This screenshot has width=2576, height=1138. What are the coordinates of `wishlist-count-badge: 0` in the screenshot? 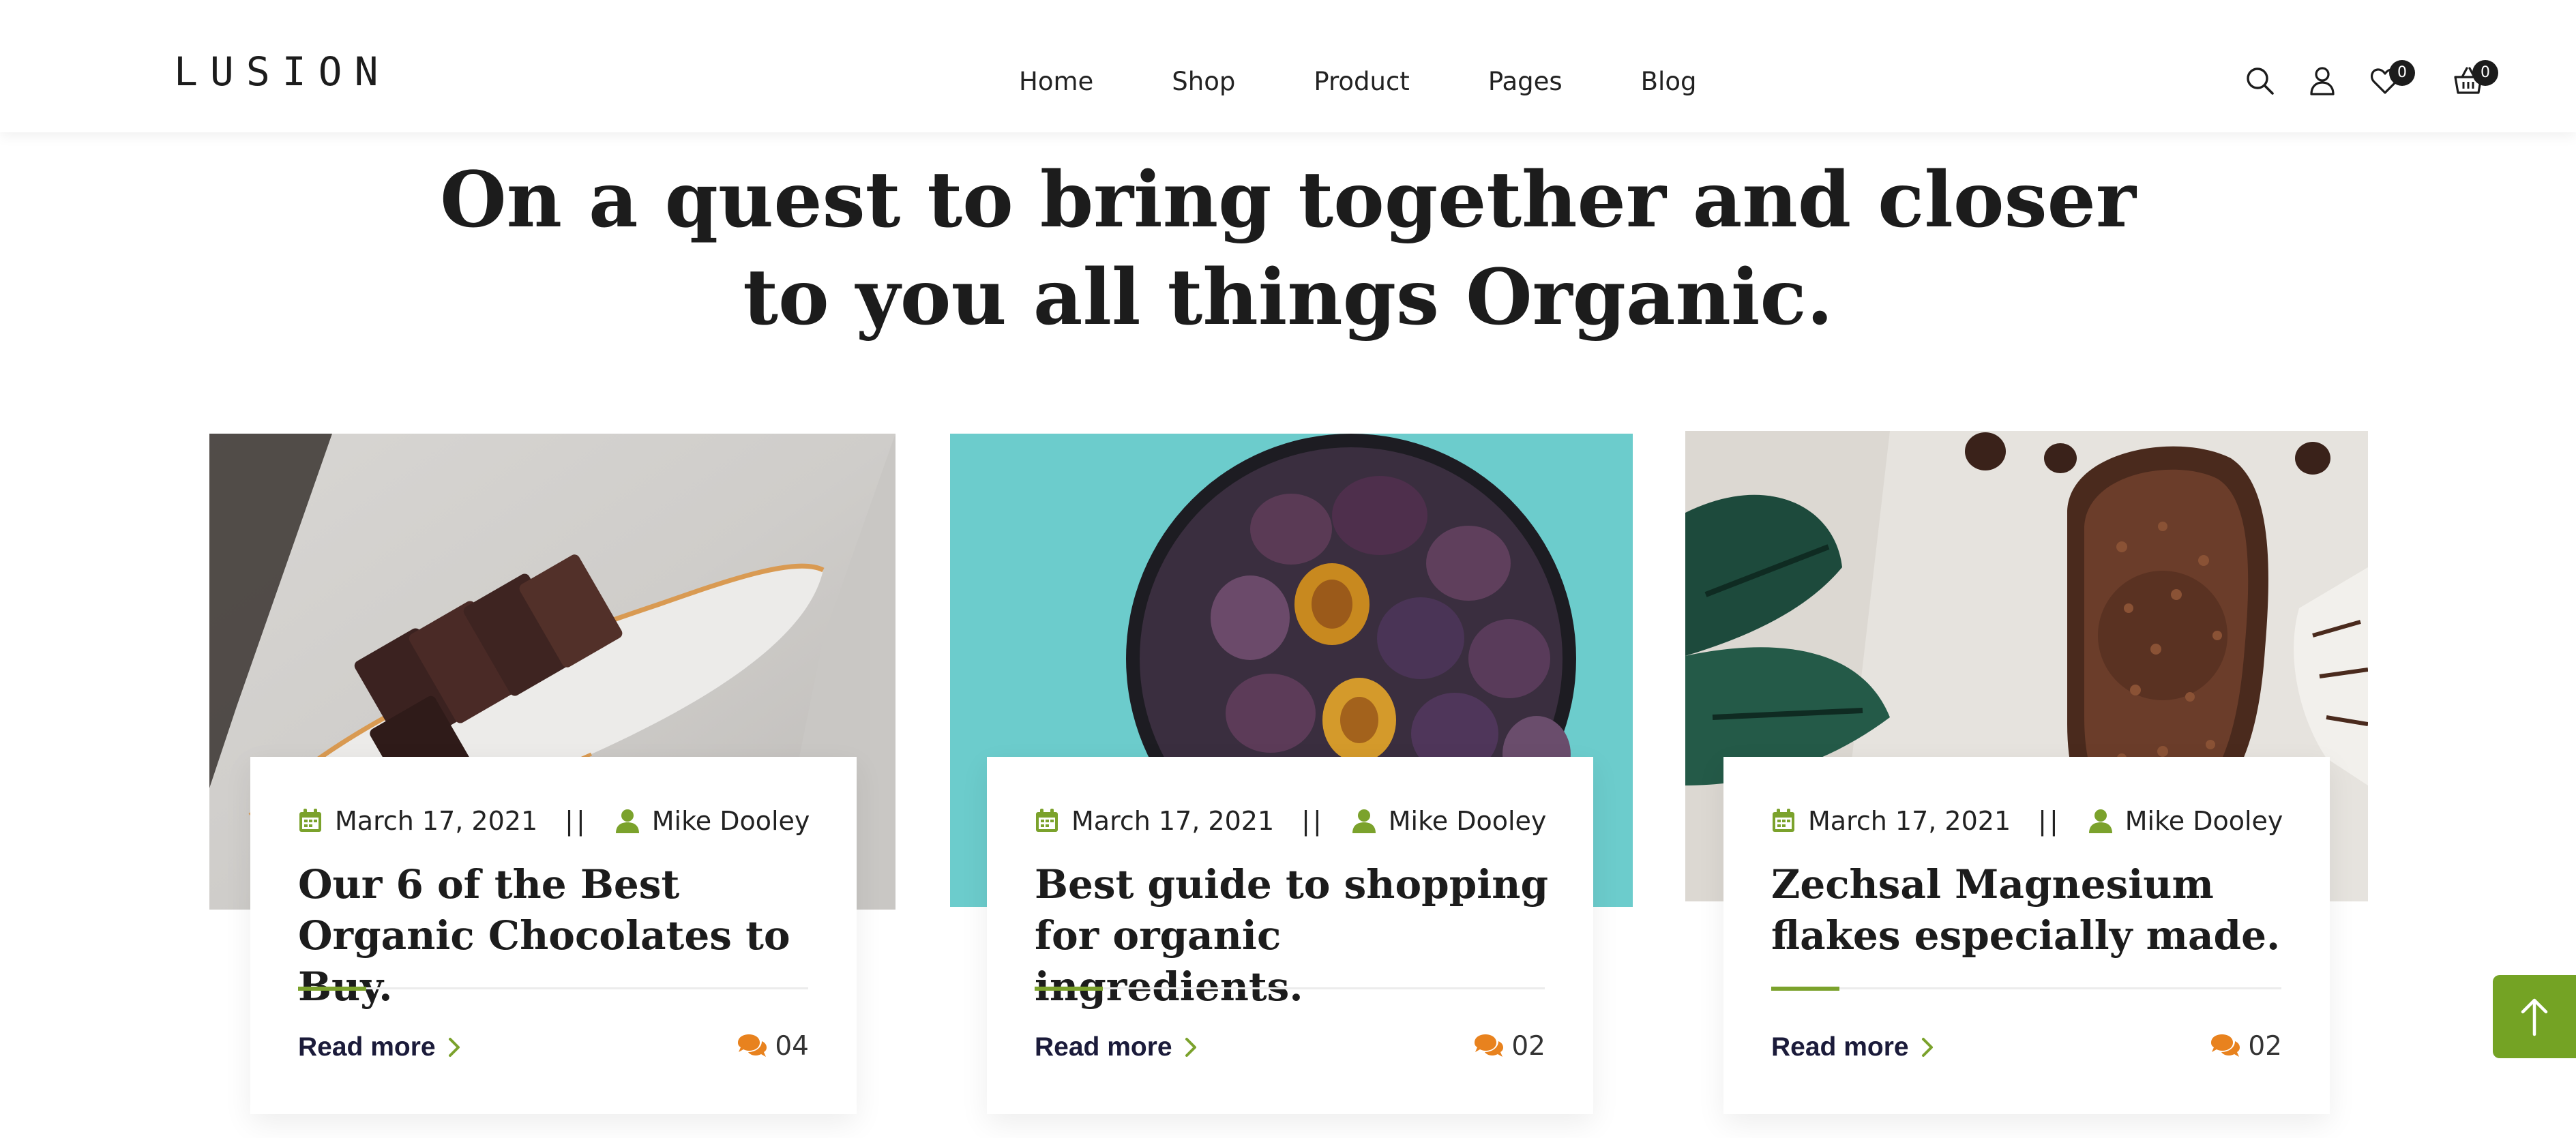 It's located at (2402, 73).